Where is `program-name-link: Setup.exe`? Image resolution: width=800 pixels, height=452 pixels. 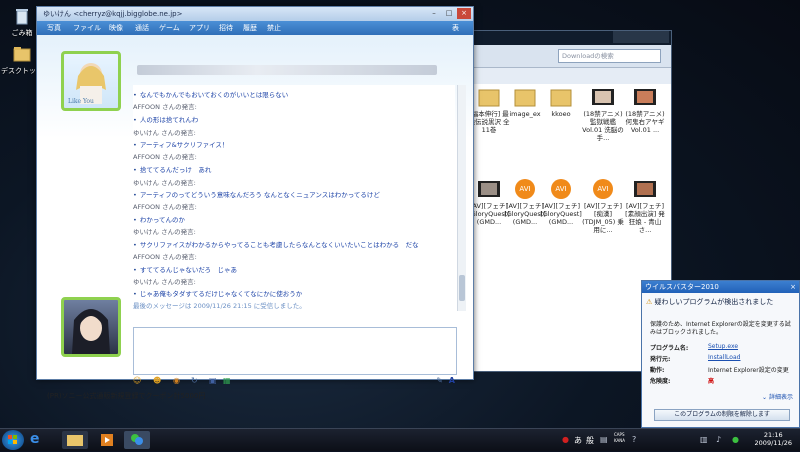
program-name-link: Setup.exe is located at coordinates (723, 346).